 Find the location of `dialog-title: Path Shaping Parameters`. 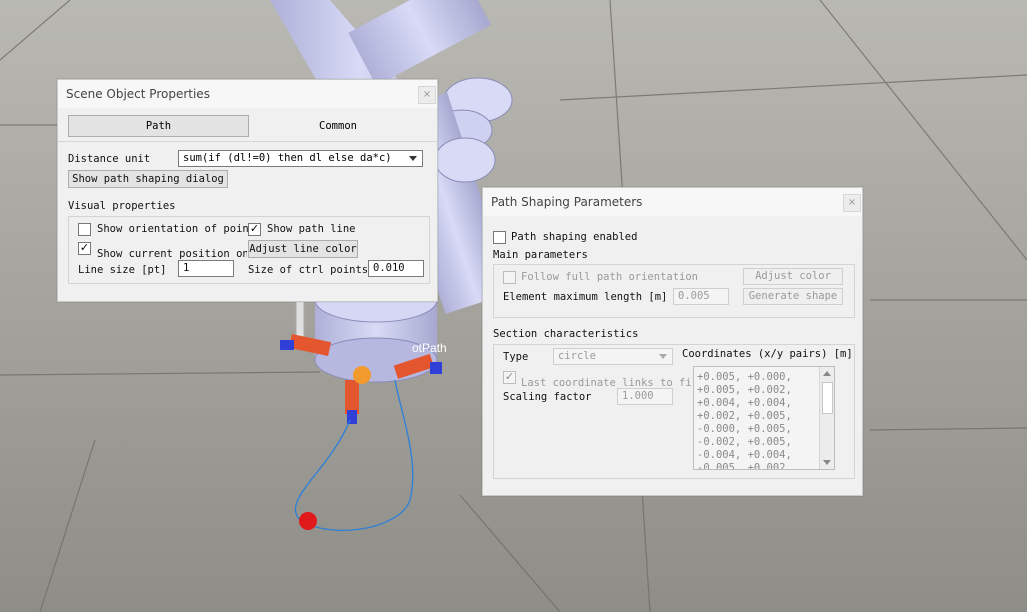

dialog-title: Path Shaping Parameters is located at coordinates (567, 202).